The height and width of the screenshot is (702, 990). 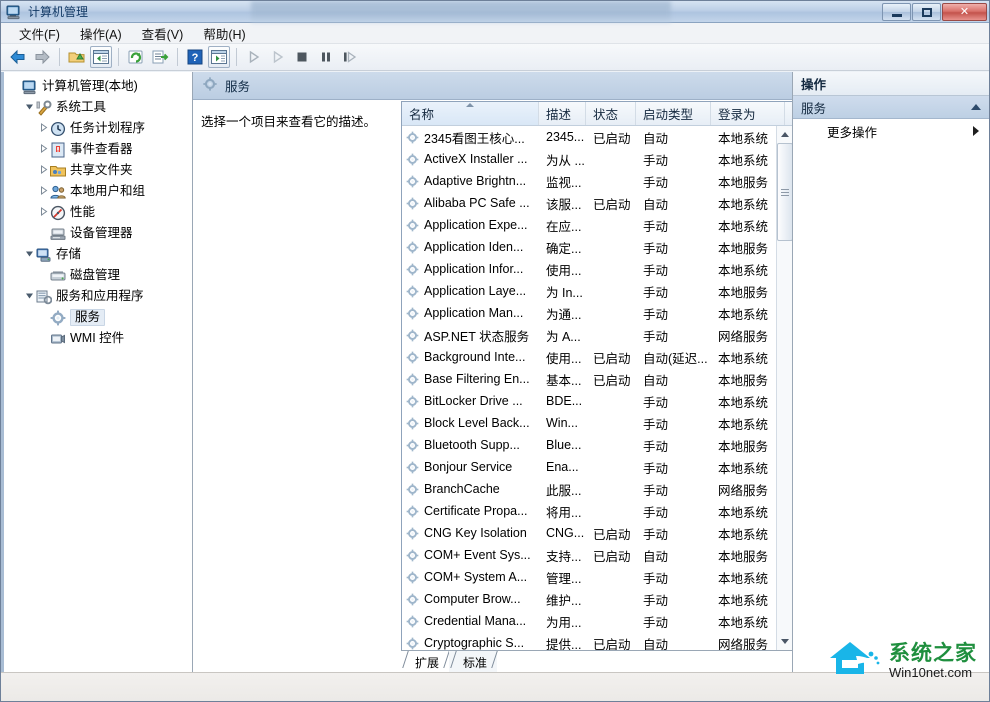 What do you see at coordinates (224, 33) in the screenshot?
I see `menu-item-help: 帮助(H)` at bounding box center [224, 33].